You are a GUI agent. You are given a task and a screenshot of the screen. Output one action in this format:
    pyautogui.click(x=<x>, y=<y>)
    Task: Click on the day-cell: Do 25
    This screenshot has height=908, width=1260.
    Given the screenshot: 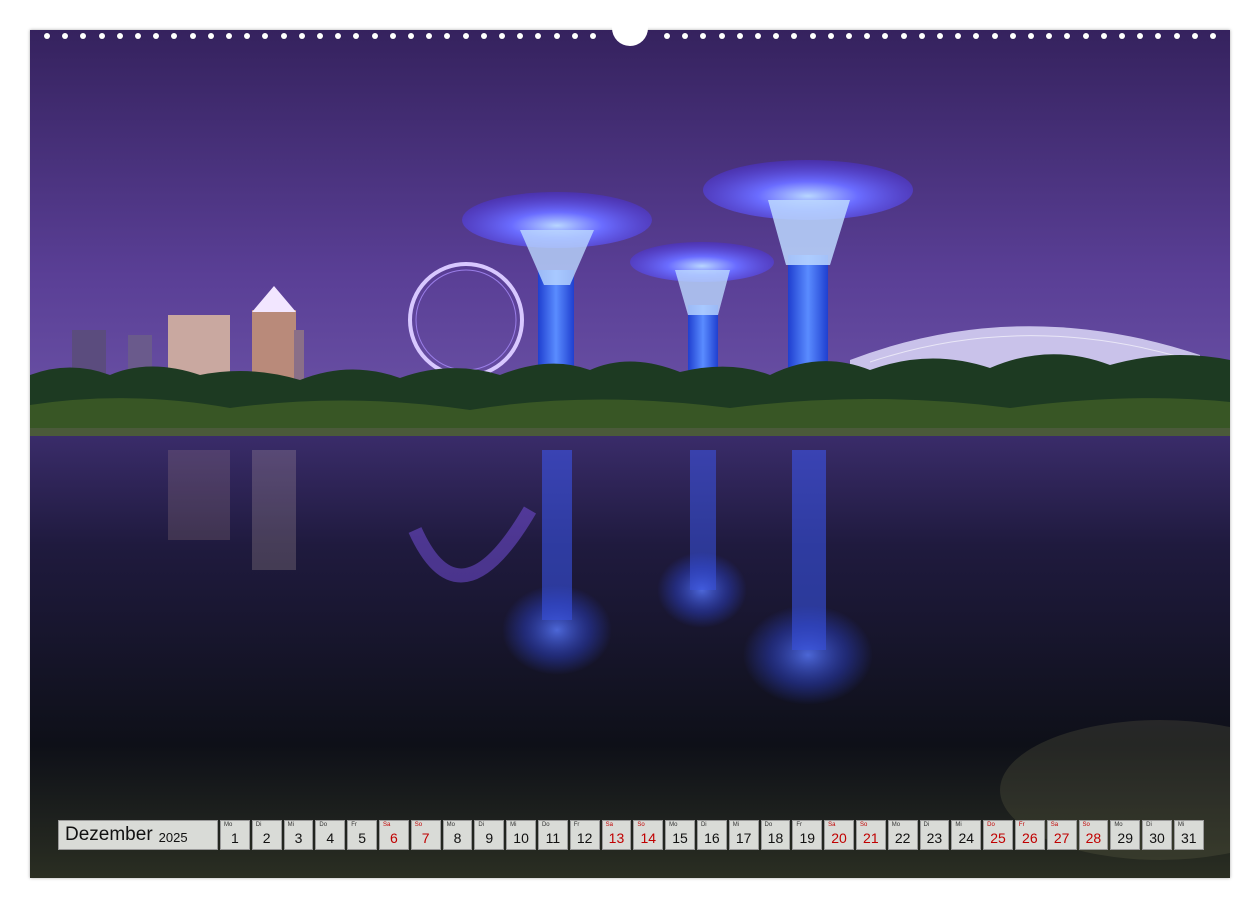 What is the action you would take?
    pyautogui.click(x=998, y=835)
    